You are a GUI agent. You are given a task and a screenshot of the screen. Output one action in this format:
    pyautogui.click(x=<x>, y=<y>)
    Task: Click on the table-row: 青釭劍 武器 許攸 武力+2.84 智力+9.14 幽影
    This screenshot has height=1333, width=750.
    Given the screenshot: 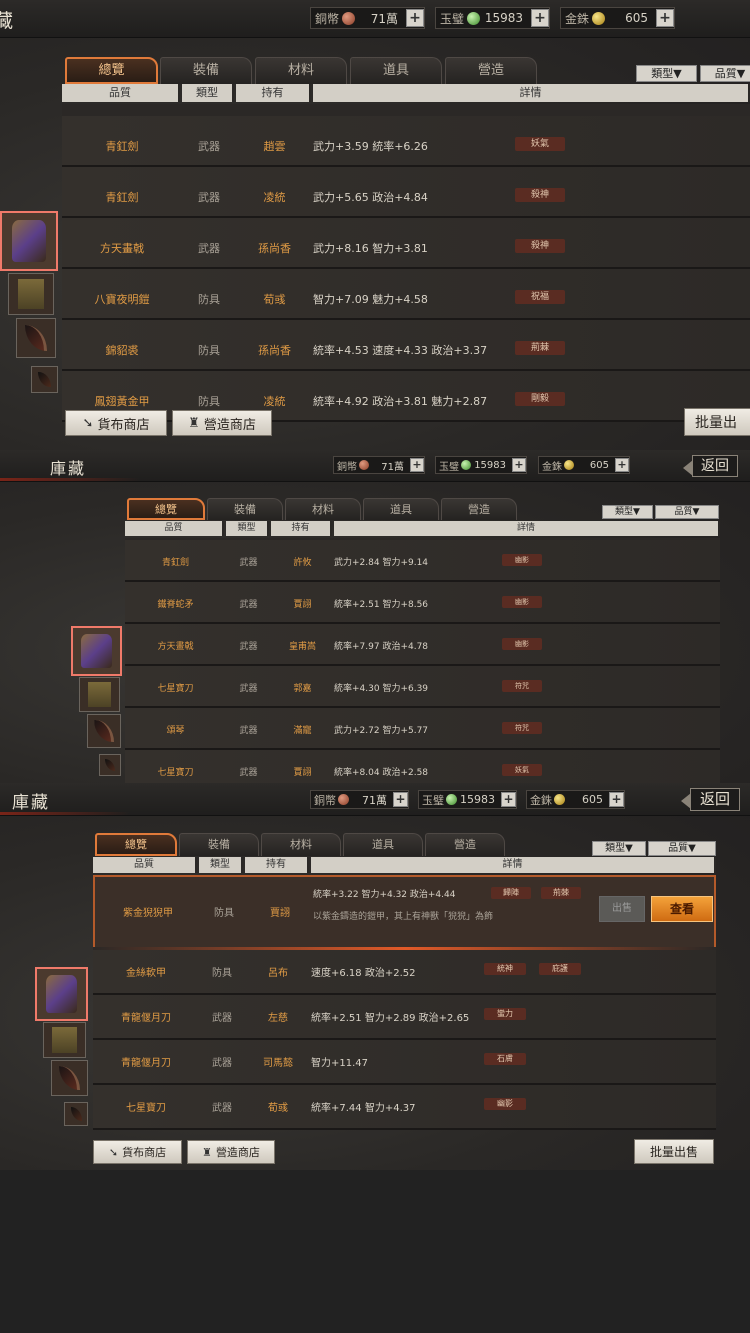 What is the action you would take?
    pyautogui.click(x=422, y=561)
    